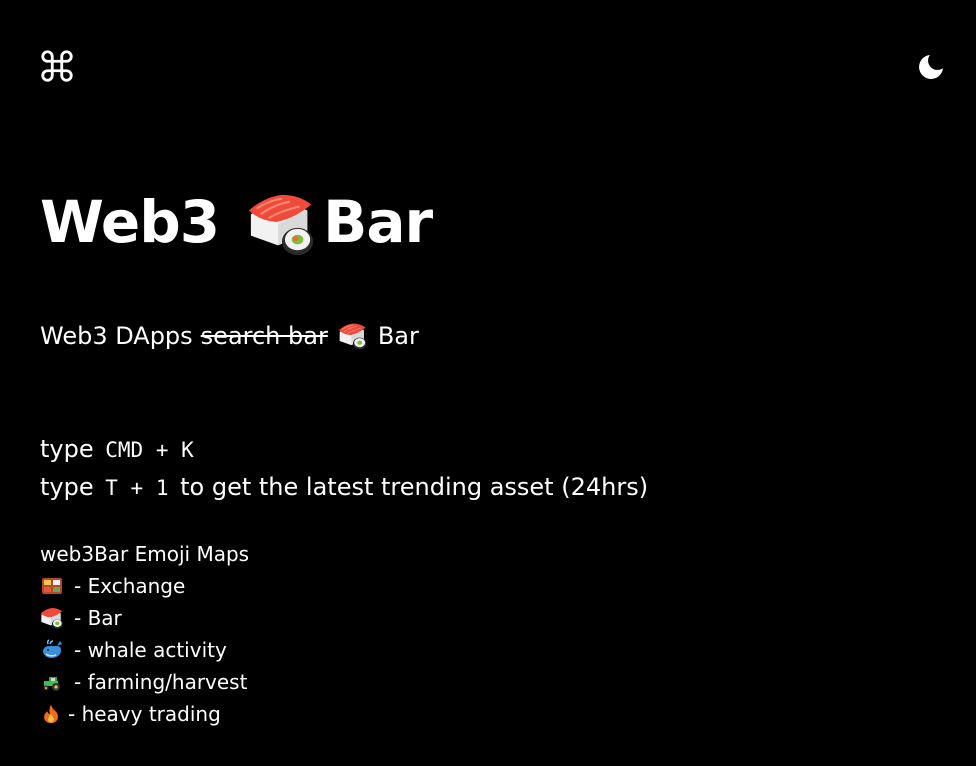  What do you see at coordinates (378, 222) in the screenshot?
I see `title-right: Bar` at bounding box center [378, 222].